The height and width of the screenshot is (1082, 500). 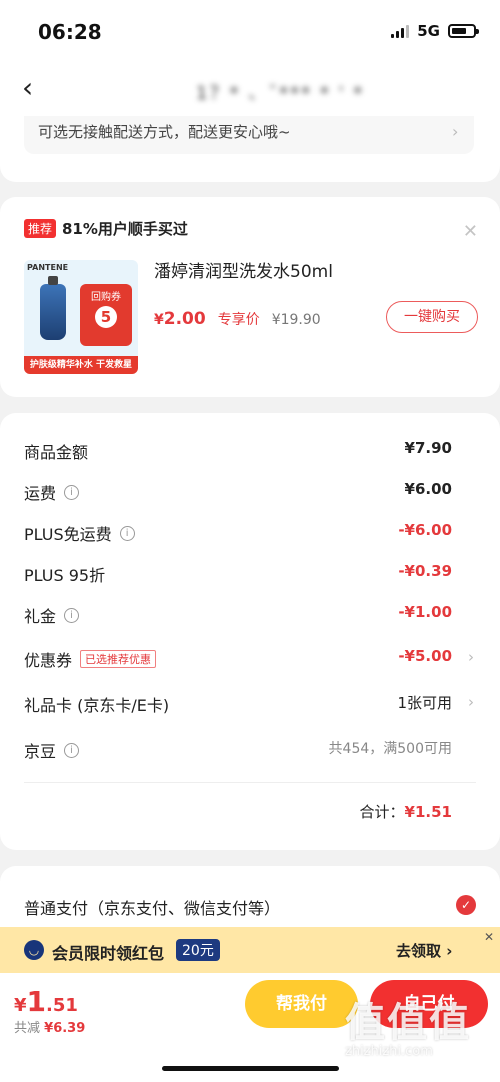 What do you see at coordinates (424, 950) in the screenshot?
I see `claim-link: 去领取 ›` at bounding box center [424, 950].